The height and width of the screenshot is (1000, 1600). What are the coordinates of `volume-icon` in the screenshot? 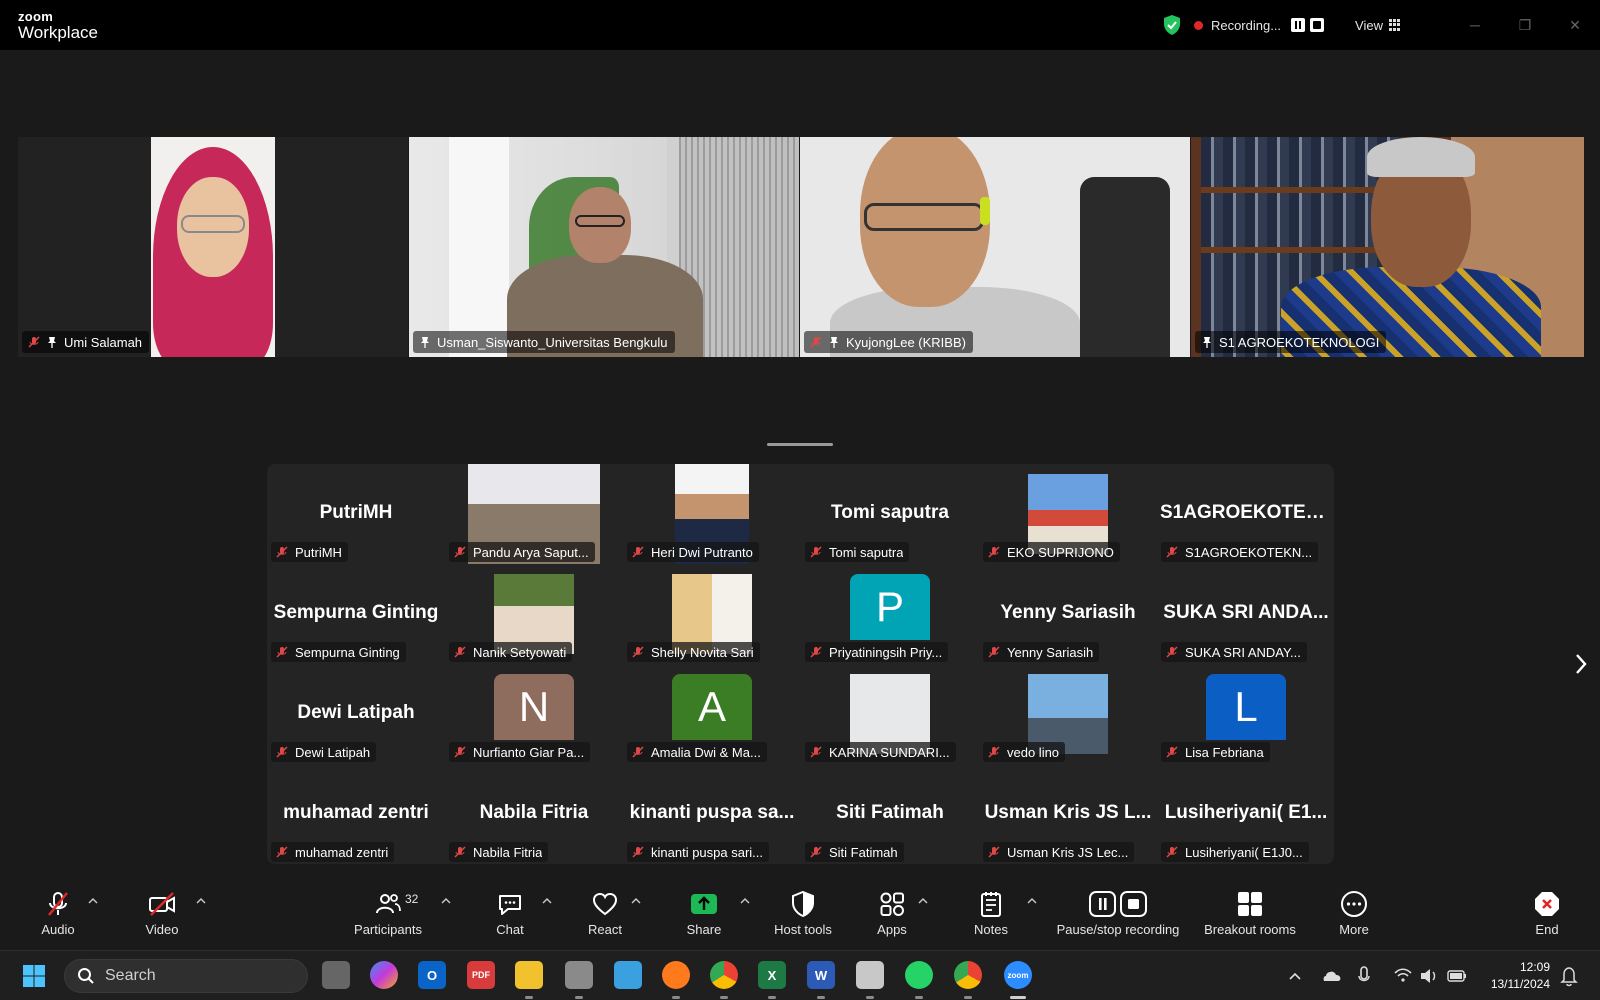 It's located at (1429, 976).